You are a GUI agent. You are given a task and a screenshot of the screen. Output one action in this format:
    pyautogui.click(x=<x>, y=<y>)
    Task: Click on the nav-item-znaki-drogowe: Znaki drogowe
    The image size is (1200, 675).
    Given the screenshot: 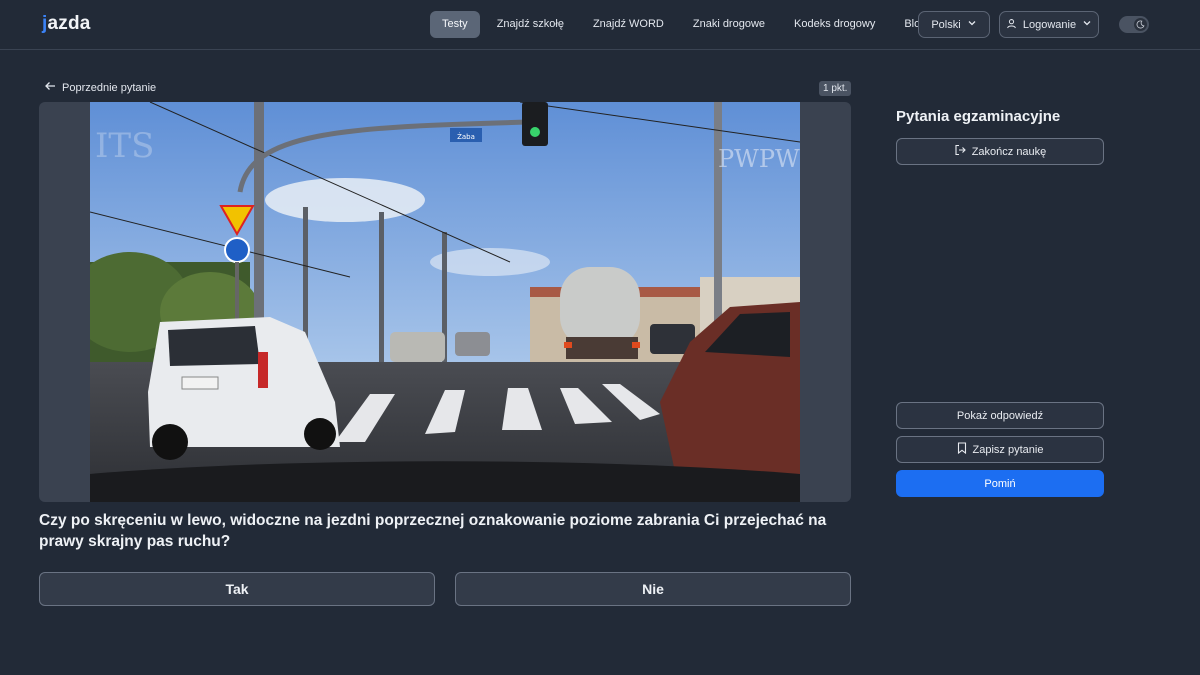 What is the action you would take?
    pyautogui.click(x=729, y=24)
    